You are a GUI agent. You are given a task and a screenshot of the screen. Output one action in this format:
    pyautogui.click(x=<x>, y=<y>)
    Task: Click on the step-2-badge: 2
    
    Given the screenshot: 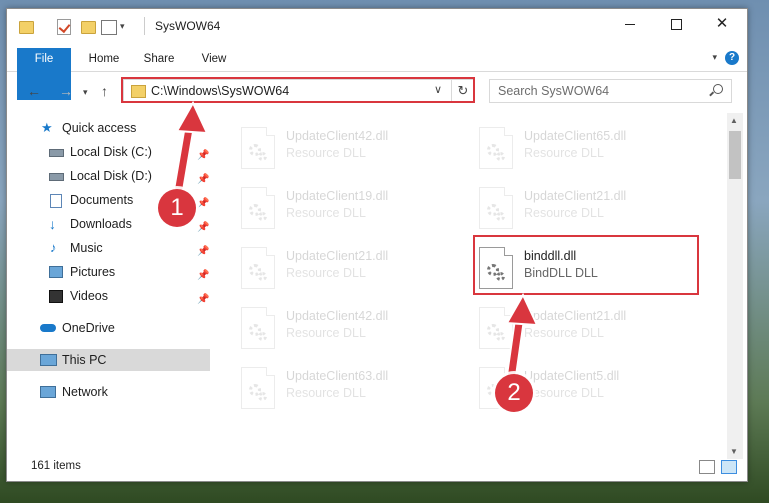 What is the action you would take?
    pyautogui.click(x=514, y=393)
    